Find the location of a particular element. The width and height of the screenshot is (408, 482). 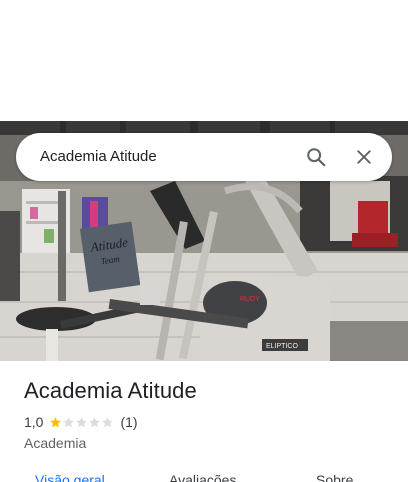

clear-search-button is located at coordinates (364, 157).